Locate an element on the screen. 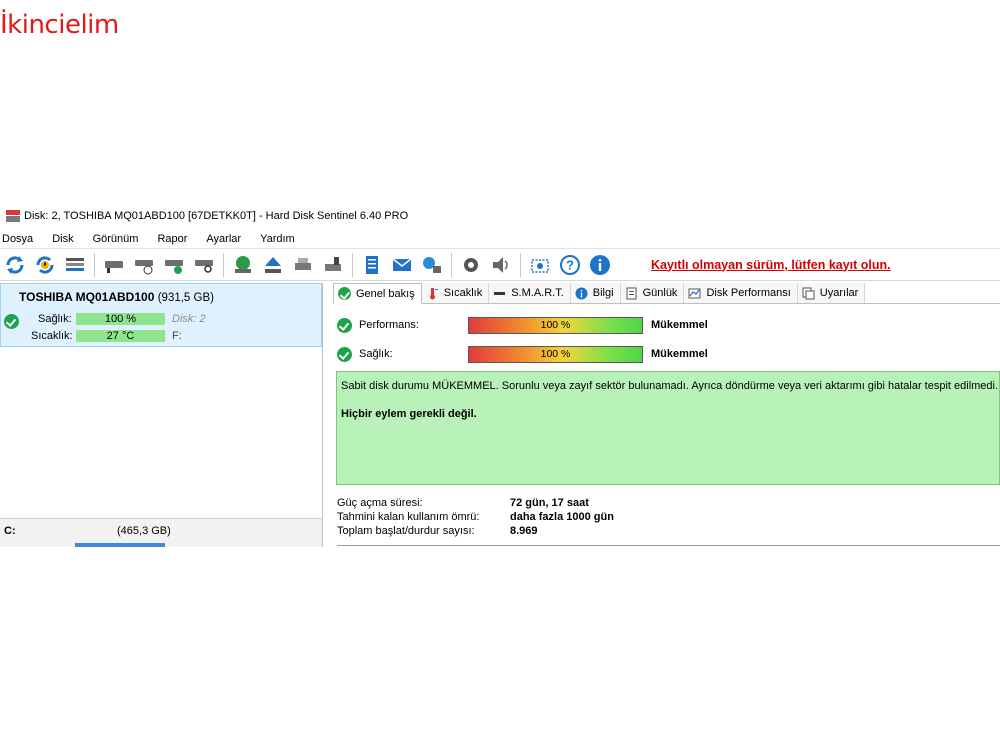 The image size is (1000, 750). performance-rating: Mükemmel is located at coordinates (679, 325).